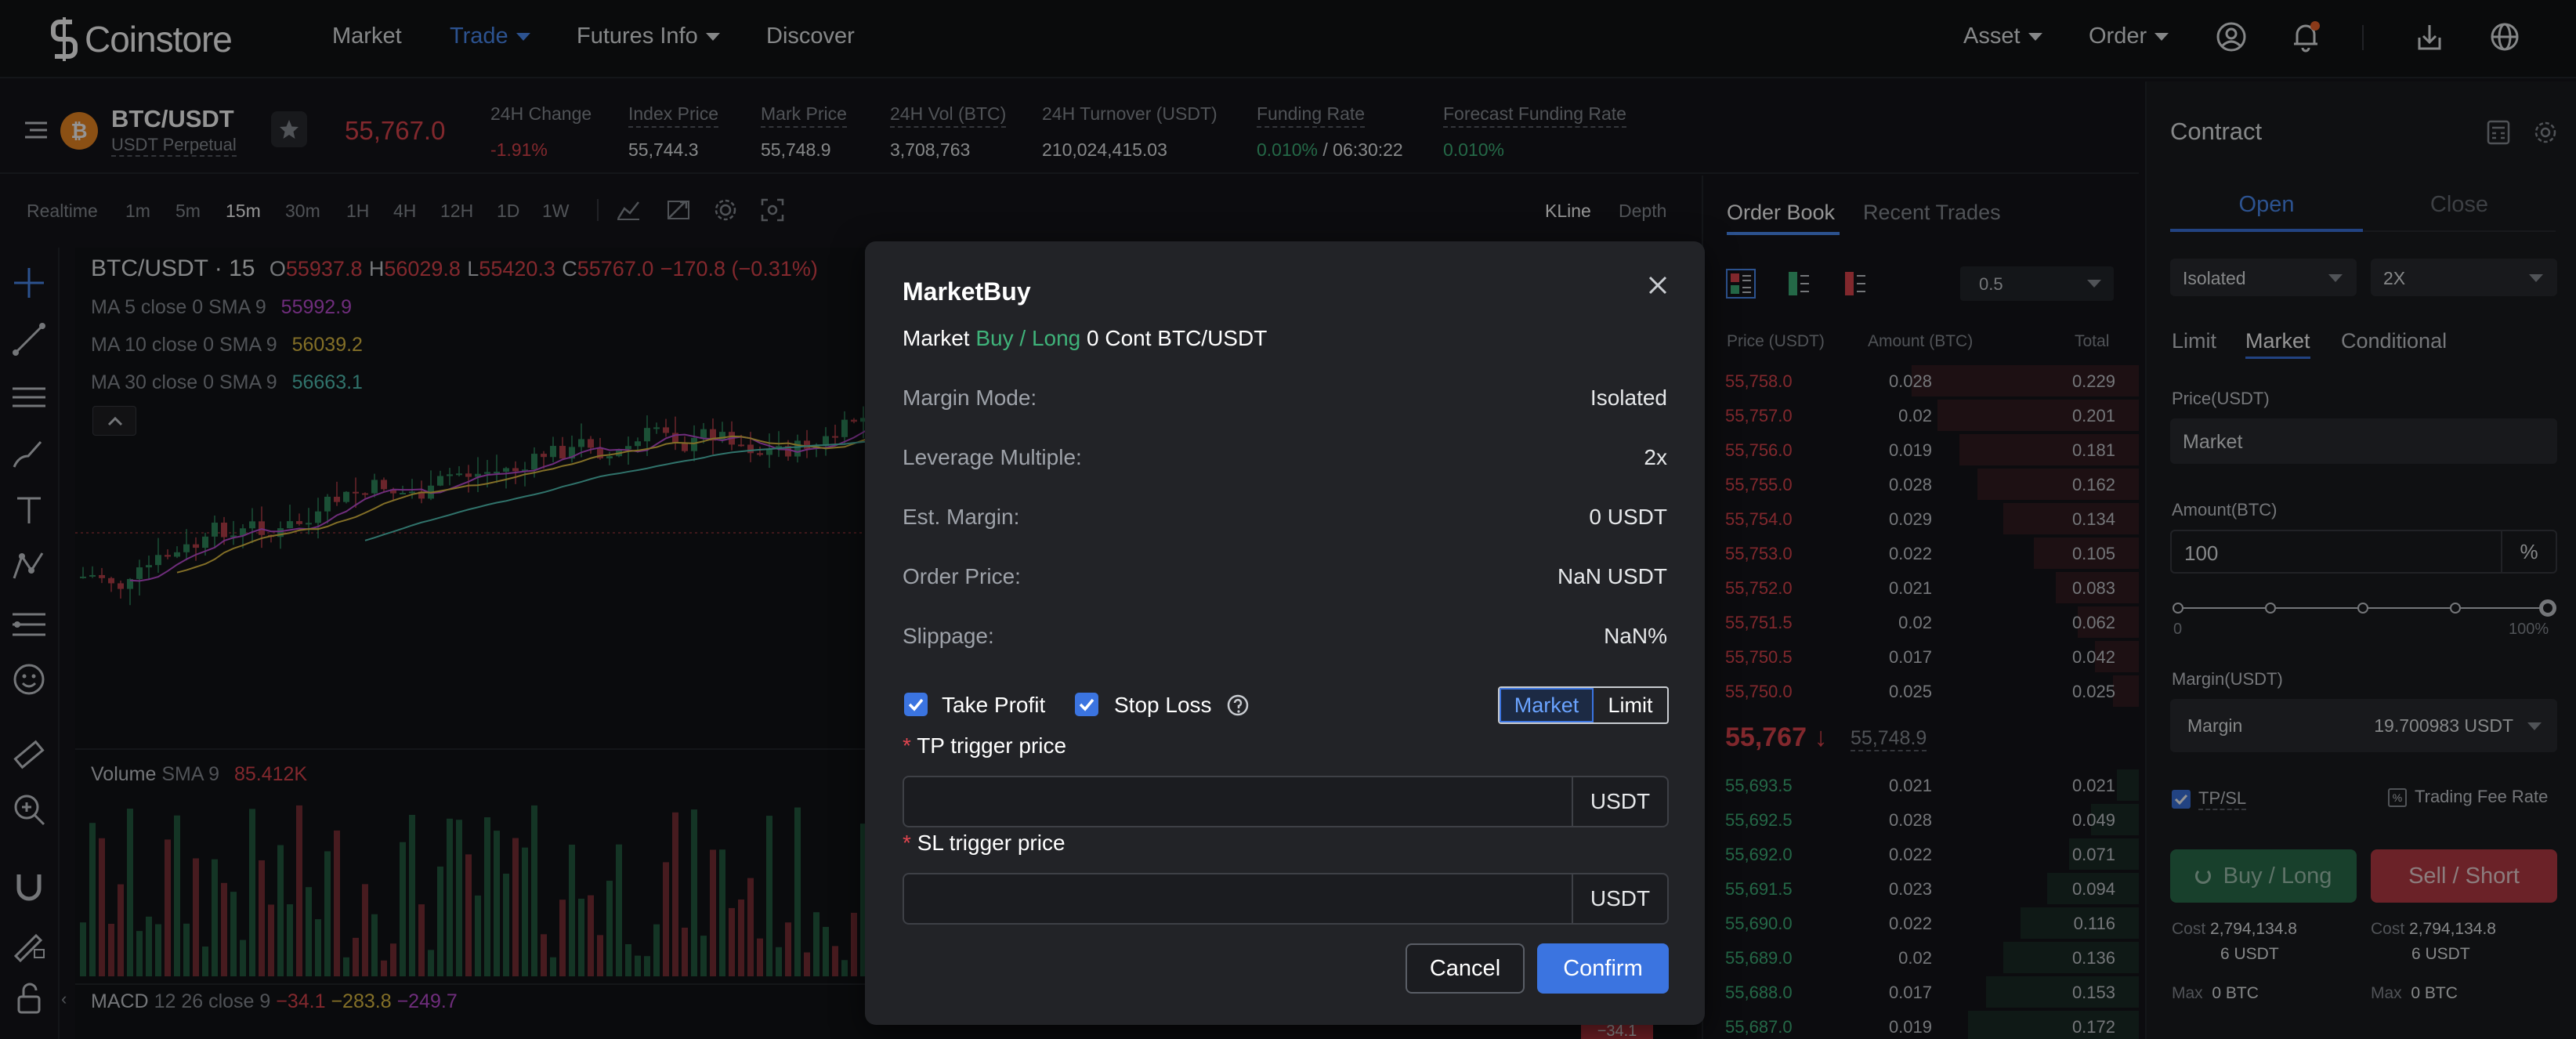 The height and width of the screenshot is (1039, 2576). I want to click on tp-unit: USDT, so click(1619, 801).